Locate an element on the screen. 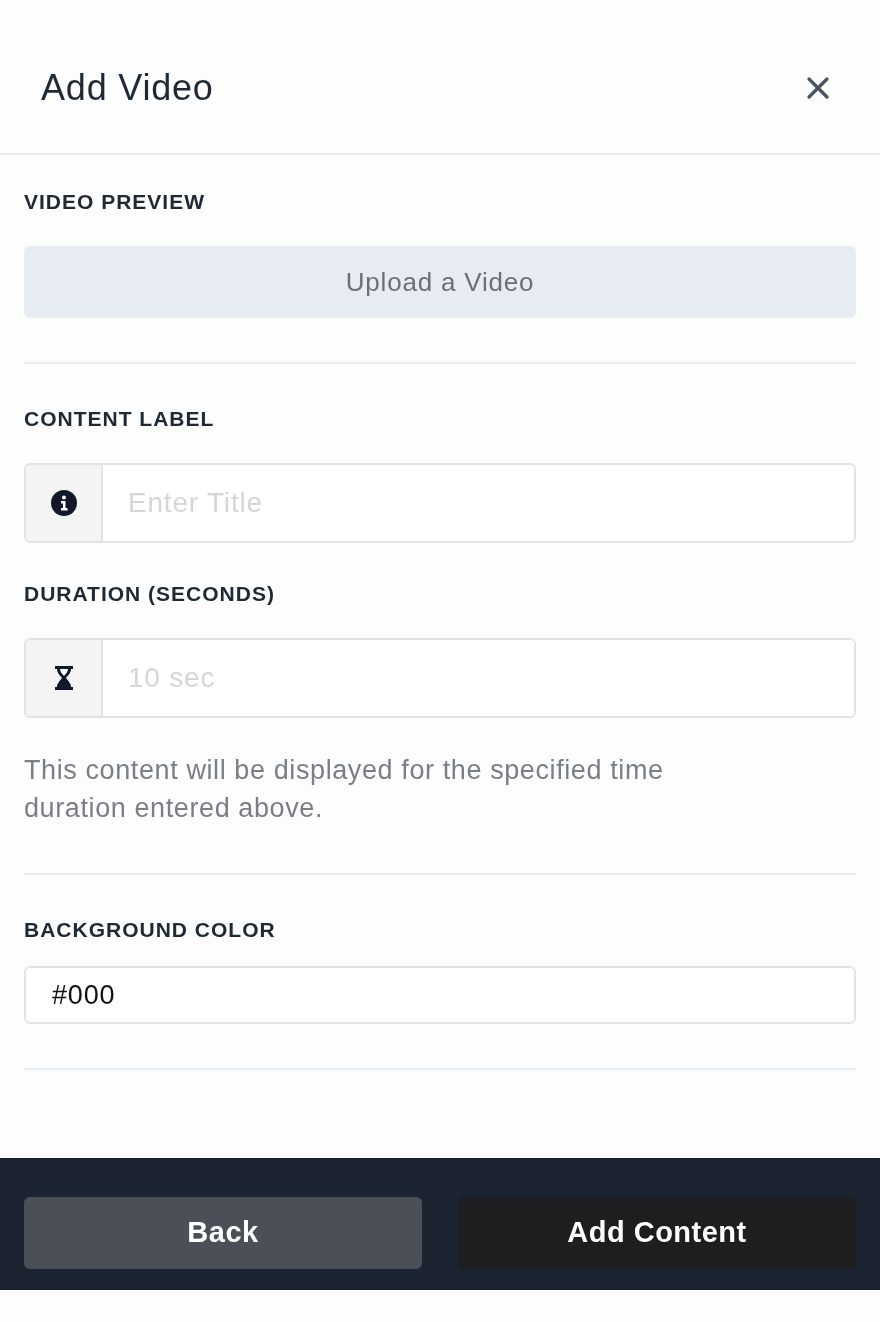 The height and width of the screenshot is (1322, 880). help-text: This content will be displayed for the specified time duration entered above. is located at coordinates (344, 789).